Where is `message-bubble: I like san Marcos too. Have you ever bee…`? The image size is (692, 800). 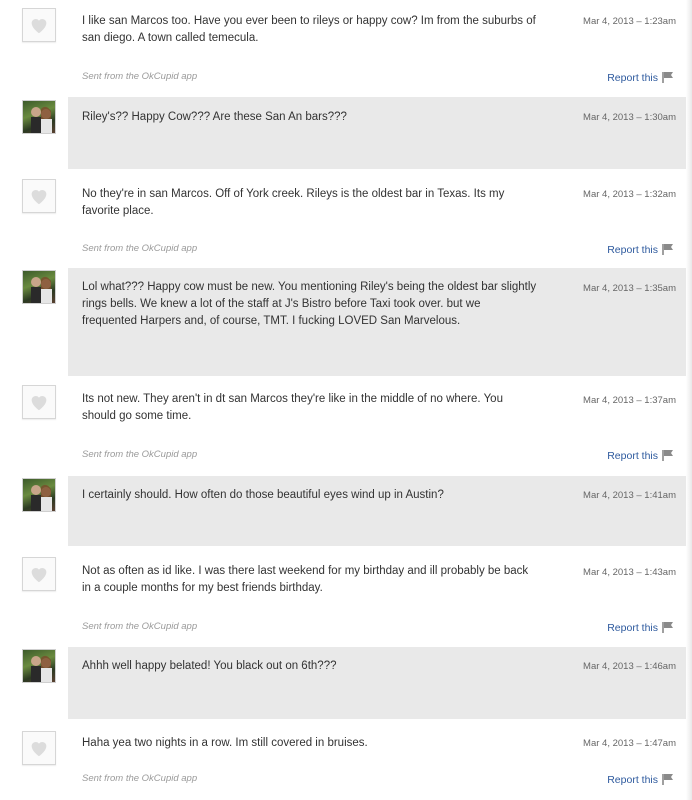
message-bubble: I like san Marcos too. Have you ever bee… is located at coordinates (377, 46).